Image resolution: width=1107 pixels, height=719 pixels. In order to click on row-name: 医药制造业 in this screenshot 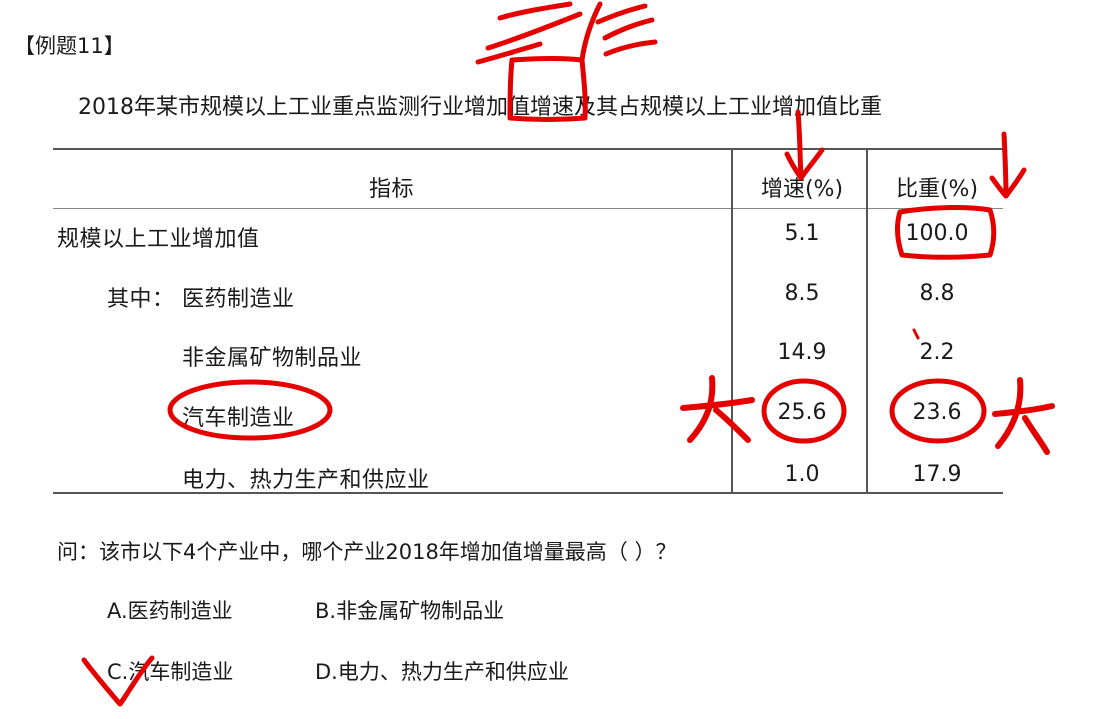, I will do `click(238, 299)`.